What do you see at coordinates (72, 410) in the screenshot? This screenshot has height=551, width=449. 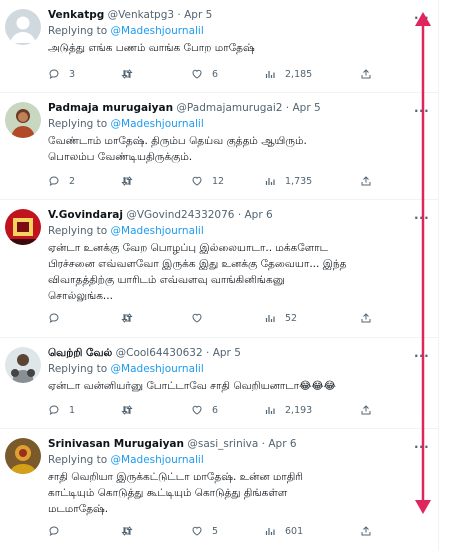 I see `reply-count: 1` at bounding box center [72, 410].